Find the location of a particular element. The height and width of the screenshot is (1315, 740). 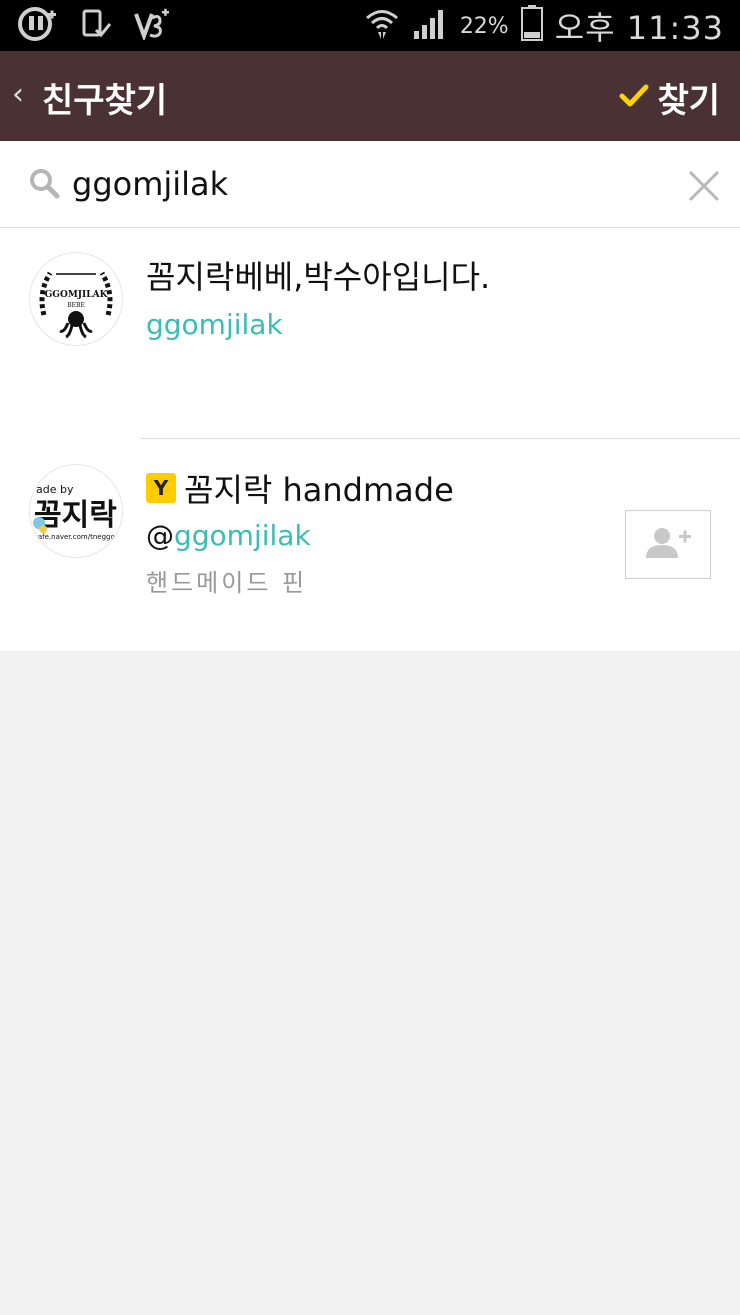

avatar-text: GGOMJILAK is located at coordinates (77, 295).